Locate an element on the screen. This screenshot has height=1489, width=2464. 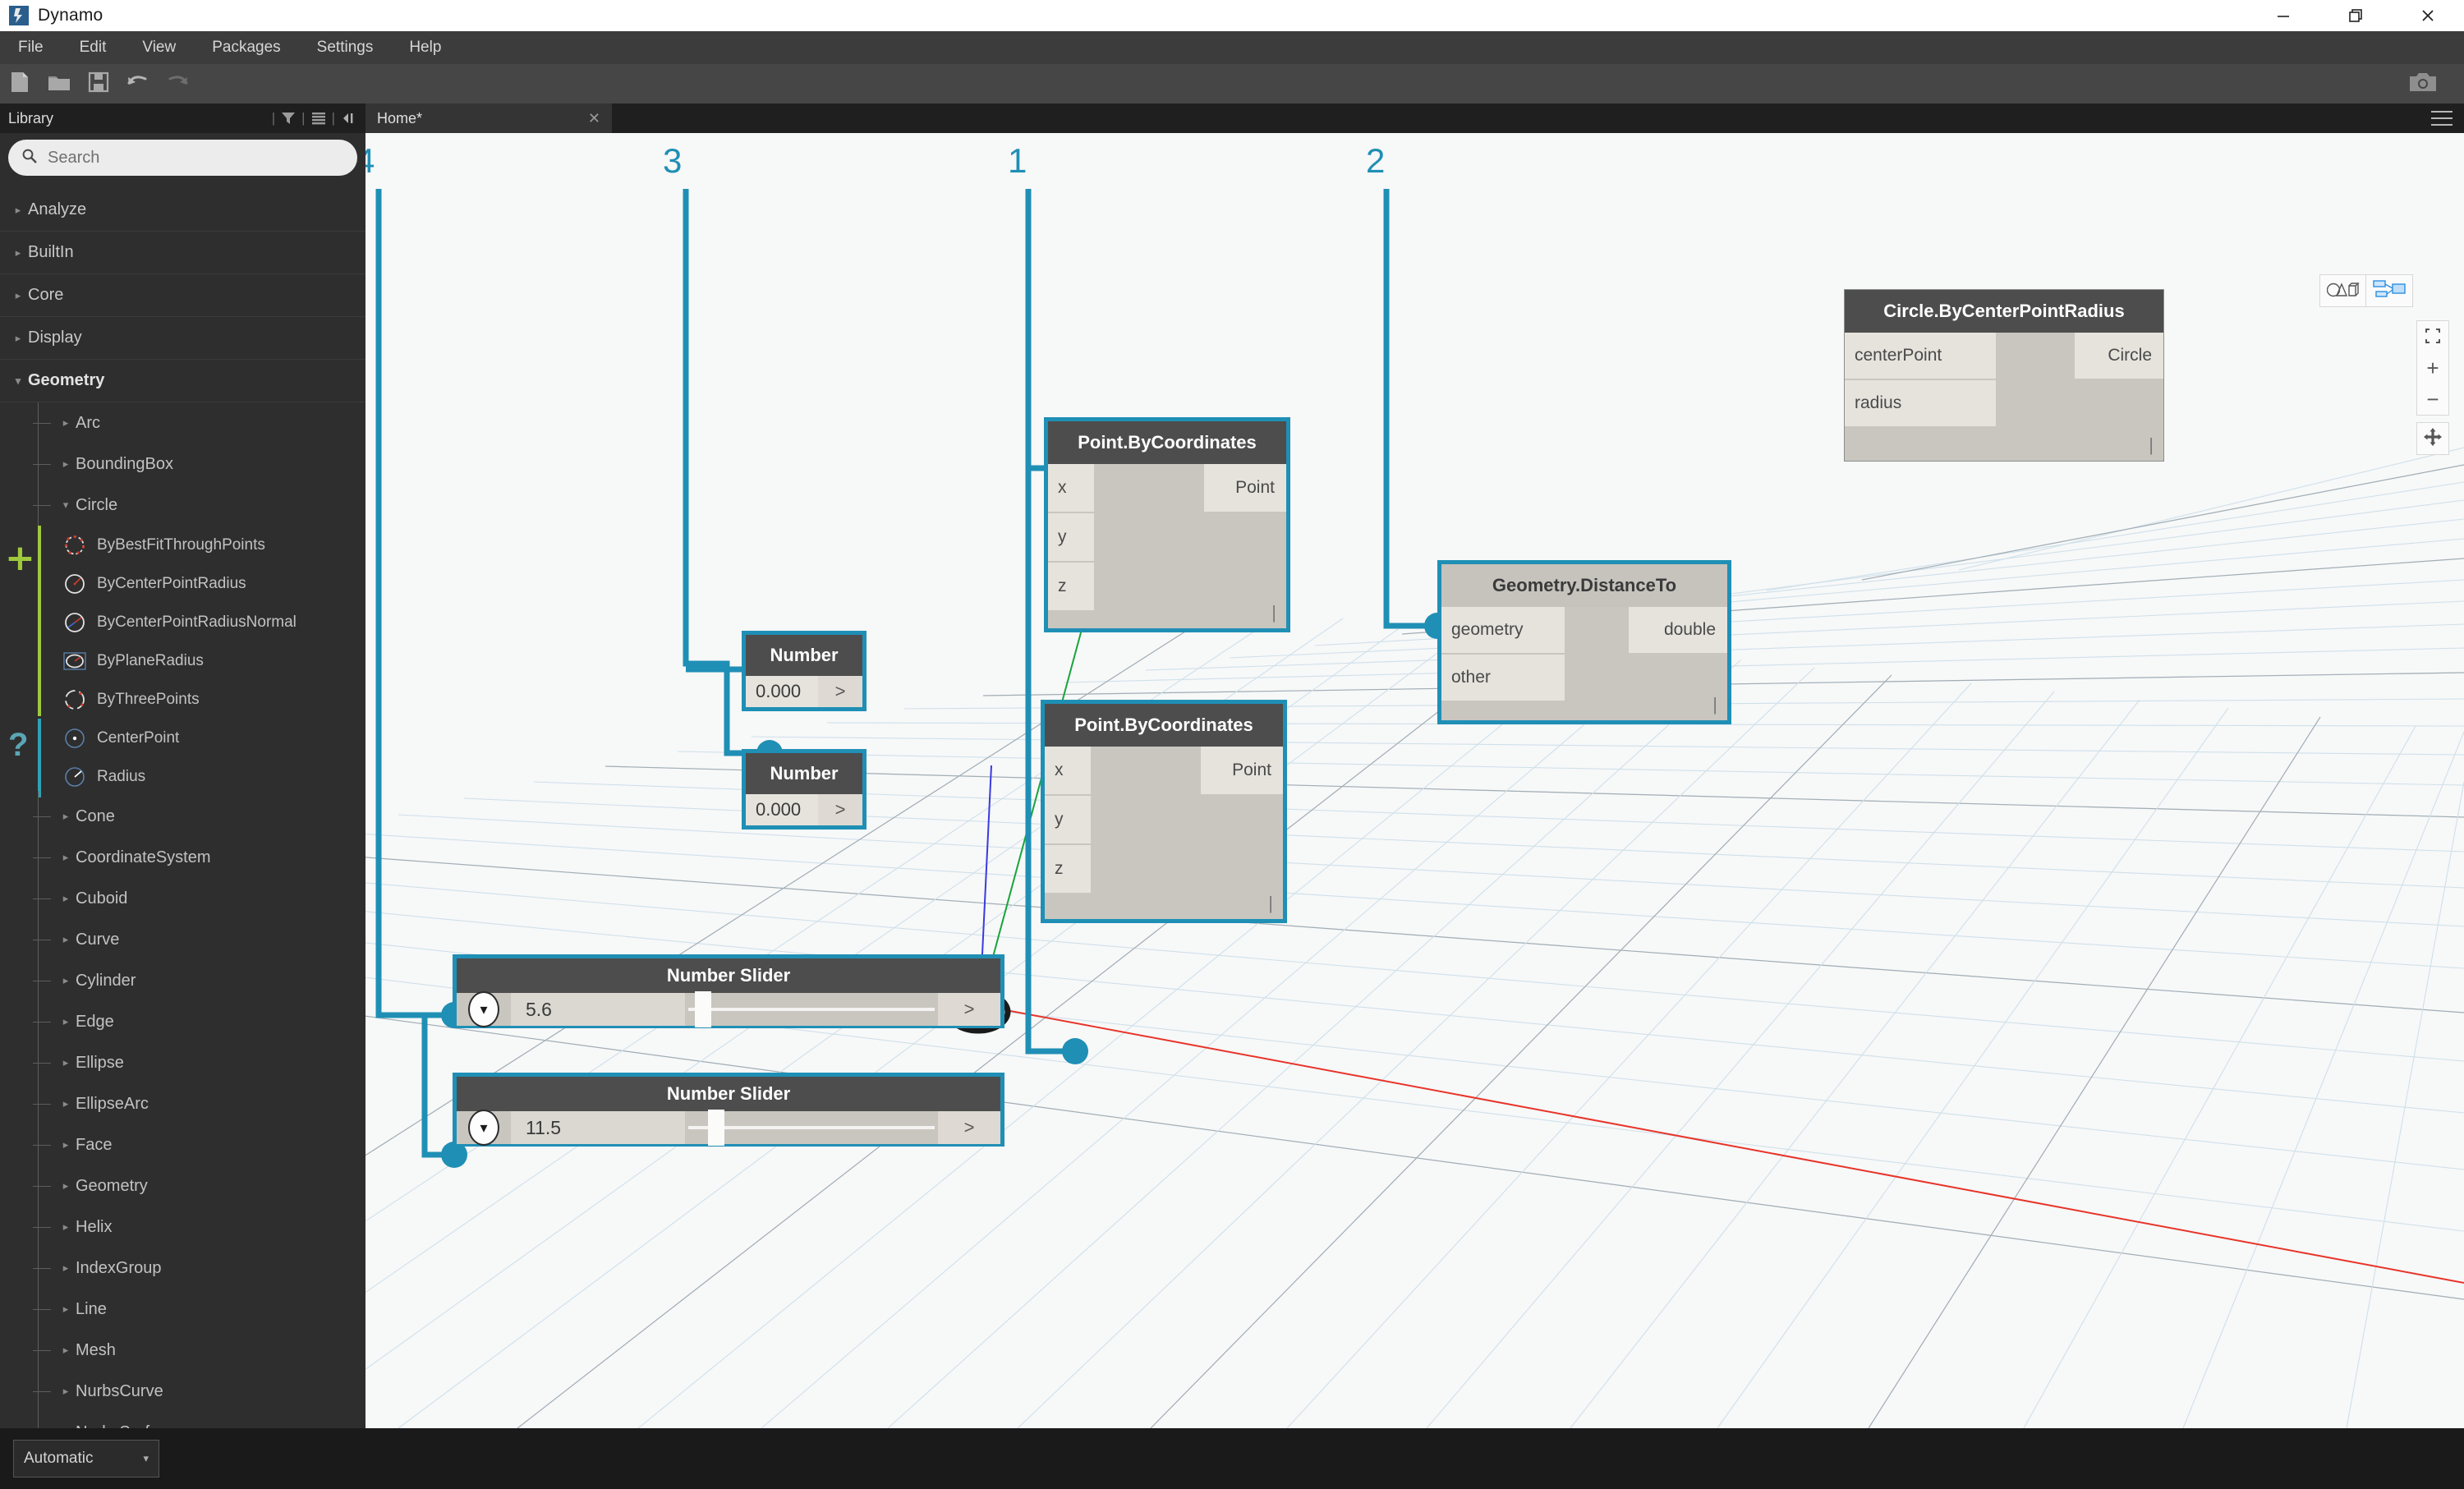
sidebar-item-analyze: ▸ Analyze is located at coordinates (182, 210).